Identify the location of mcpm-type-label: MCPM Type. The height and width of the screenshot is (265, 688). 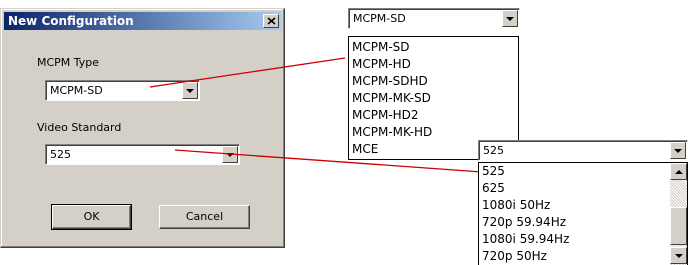
(68, 62).